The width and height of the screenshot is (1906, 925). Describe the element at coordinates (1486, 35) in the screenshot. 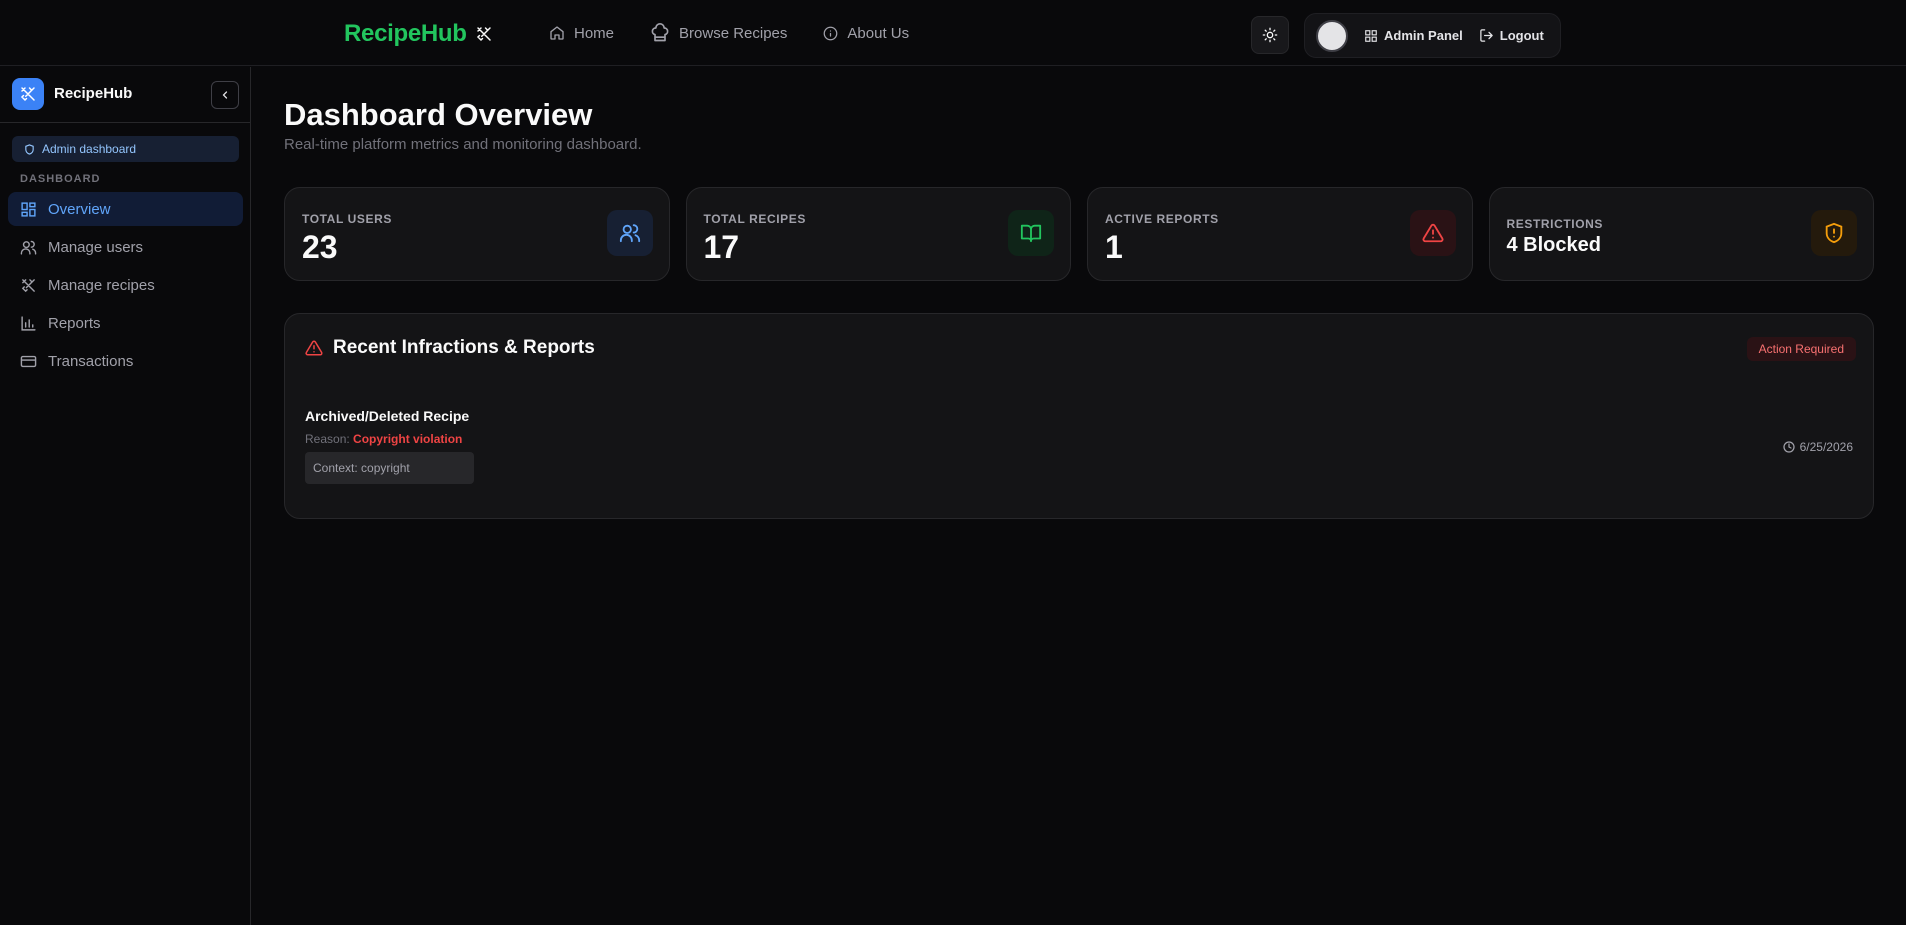

I see `logout-icon` at that location.